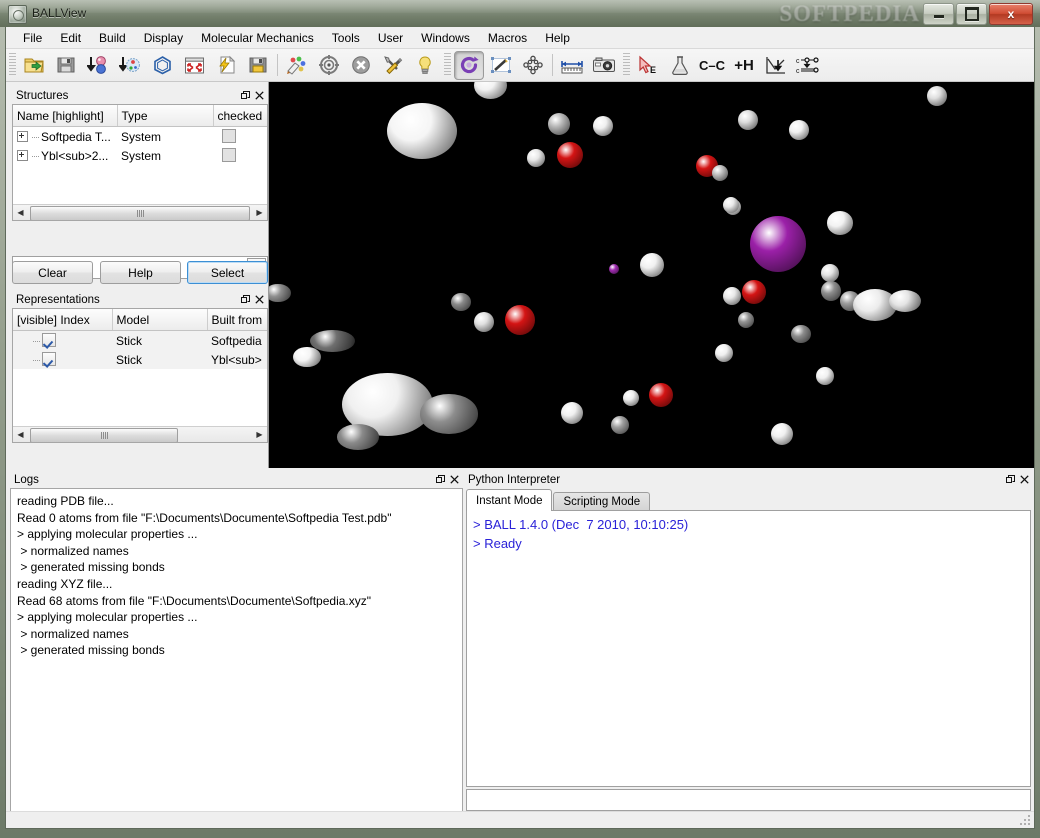  Describe the element at coordinates (680, 65) in the screenshot. I see `flask-icon` at that location.